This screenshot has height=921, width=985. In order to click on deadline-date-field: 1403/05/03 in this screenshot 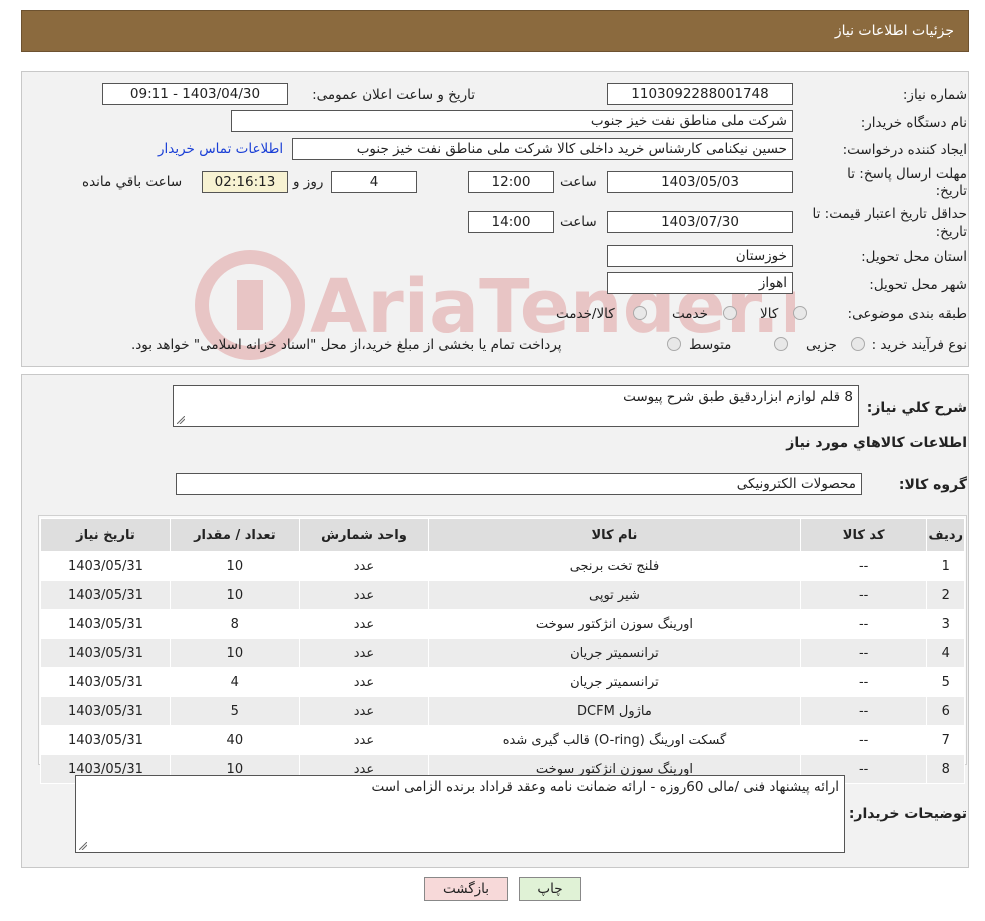, I will do `click(700, 182)`.